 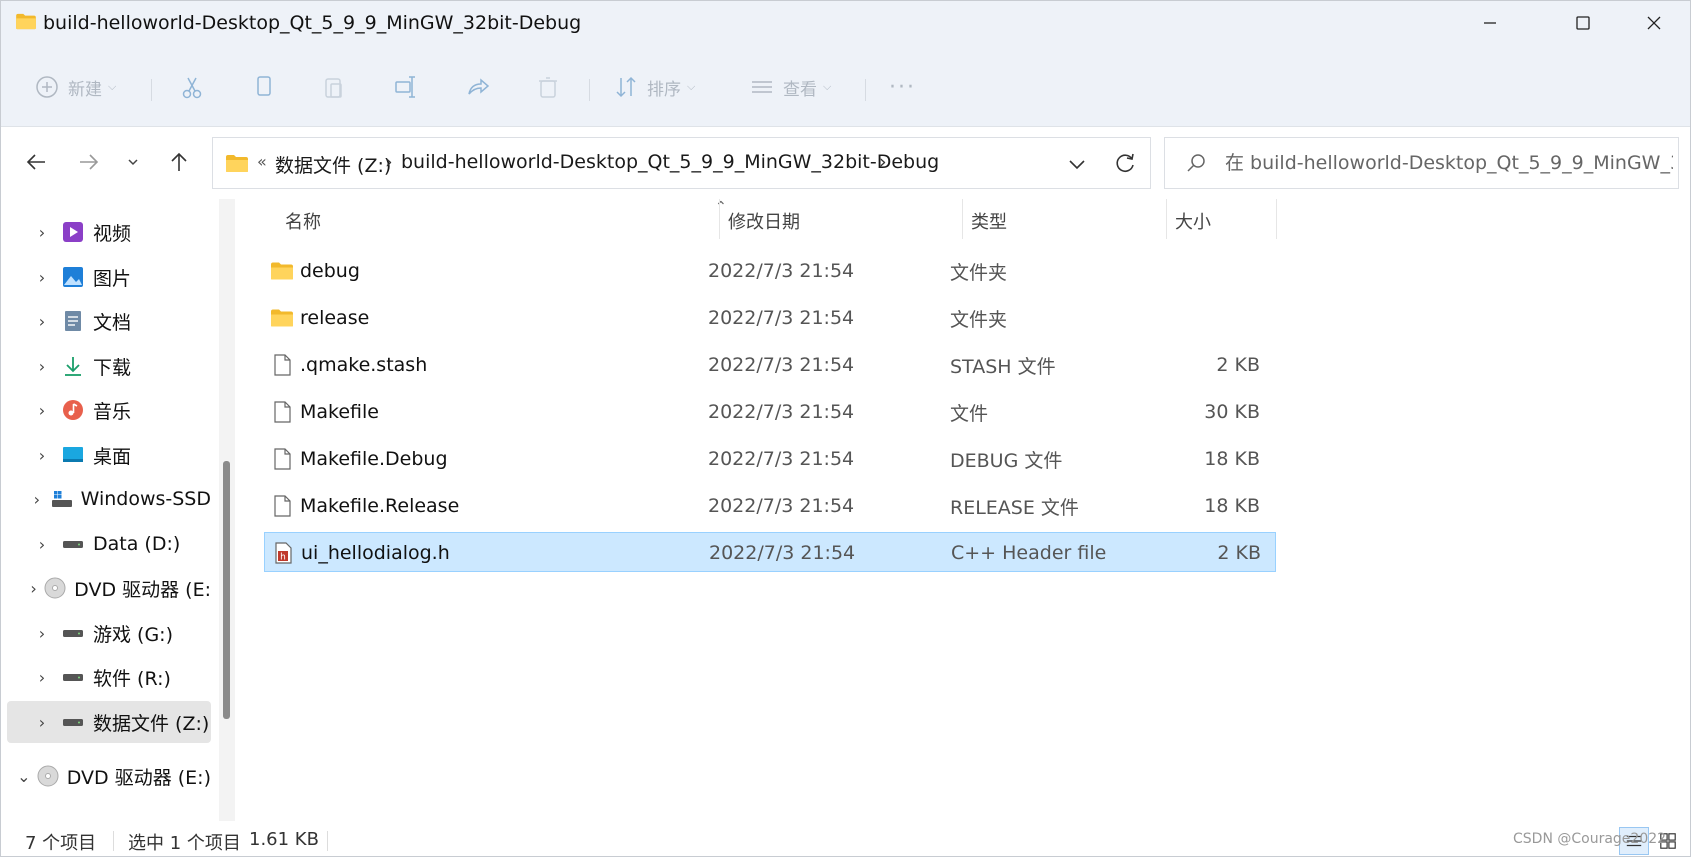 I want to click on recent-locations-button, so click(x=133, y=162).